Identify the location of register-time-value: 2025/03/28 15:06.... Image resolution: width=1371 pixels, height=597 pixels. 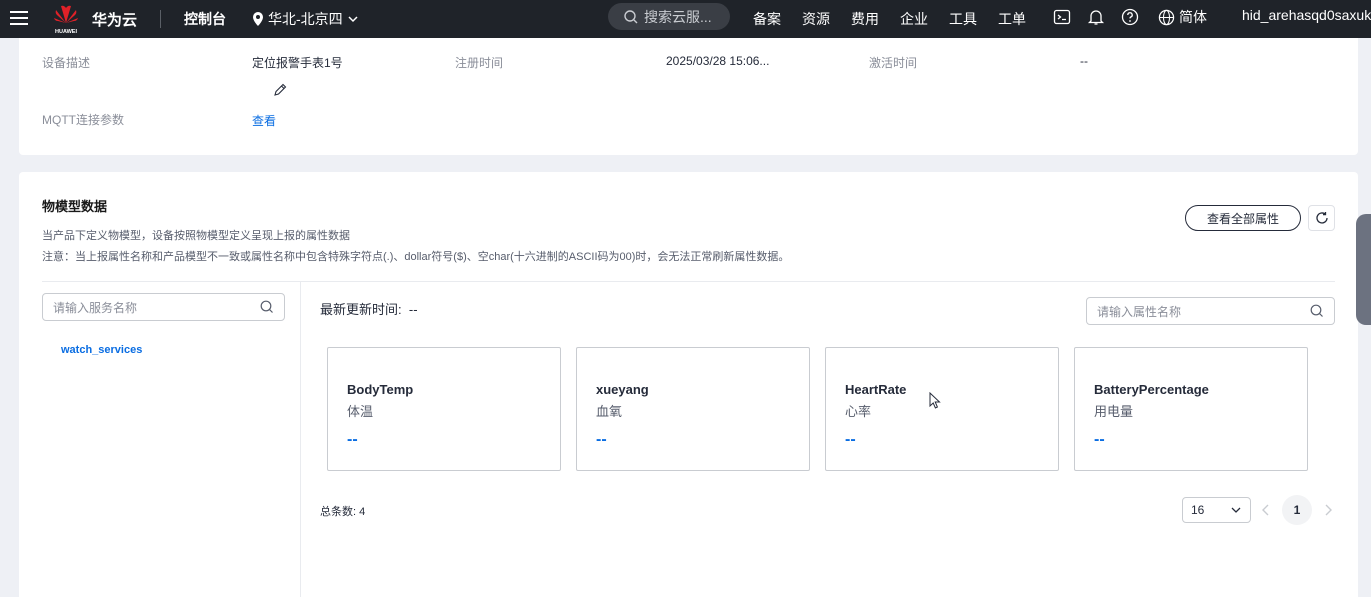
(718, 61).